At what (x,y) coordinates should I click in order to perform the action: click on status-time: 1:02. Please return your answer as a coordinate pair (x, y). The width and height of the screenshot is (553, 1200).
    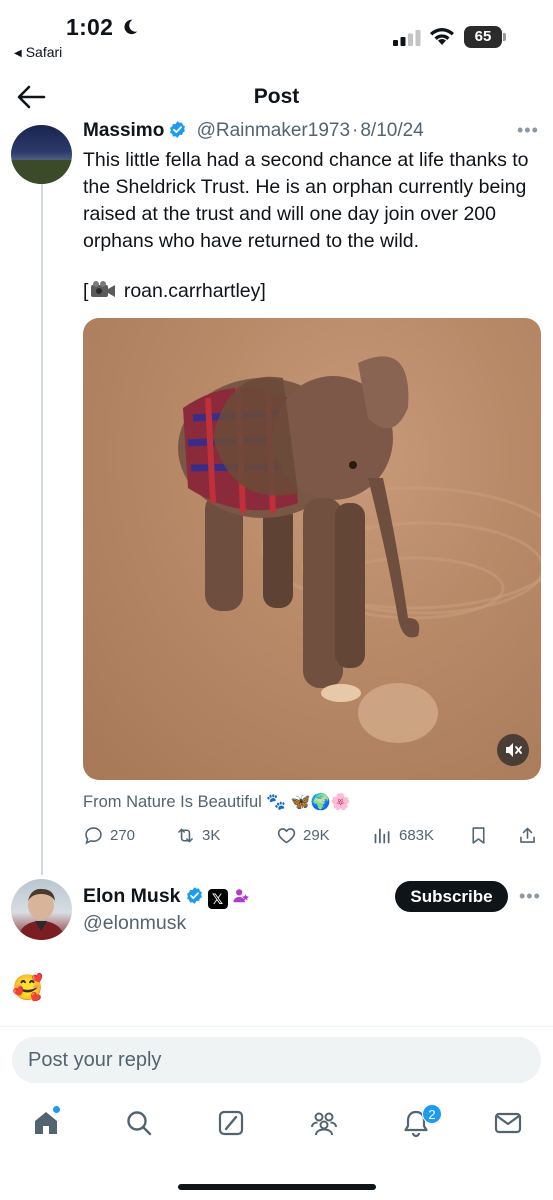
    Looking at the image, I should click on (90, 27).